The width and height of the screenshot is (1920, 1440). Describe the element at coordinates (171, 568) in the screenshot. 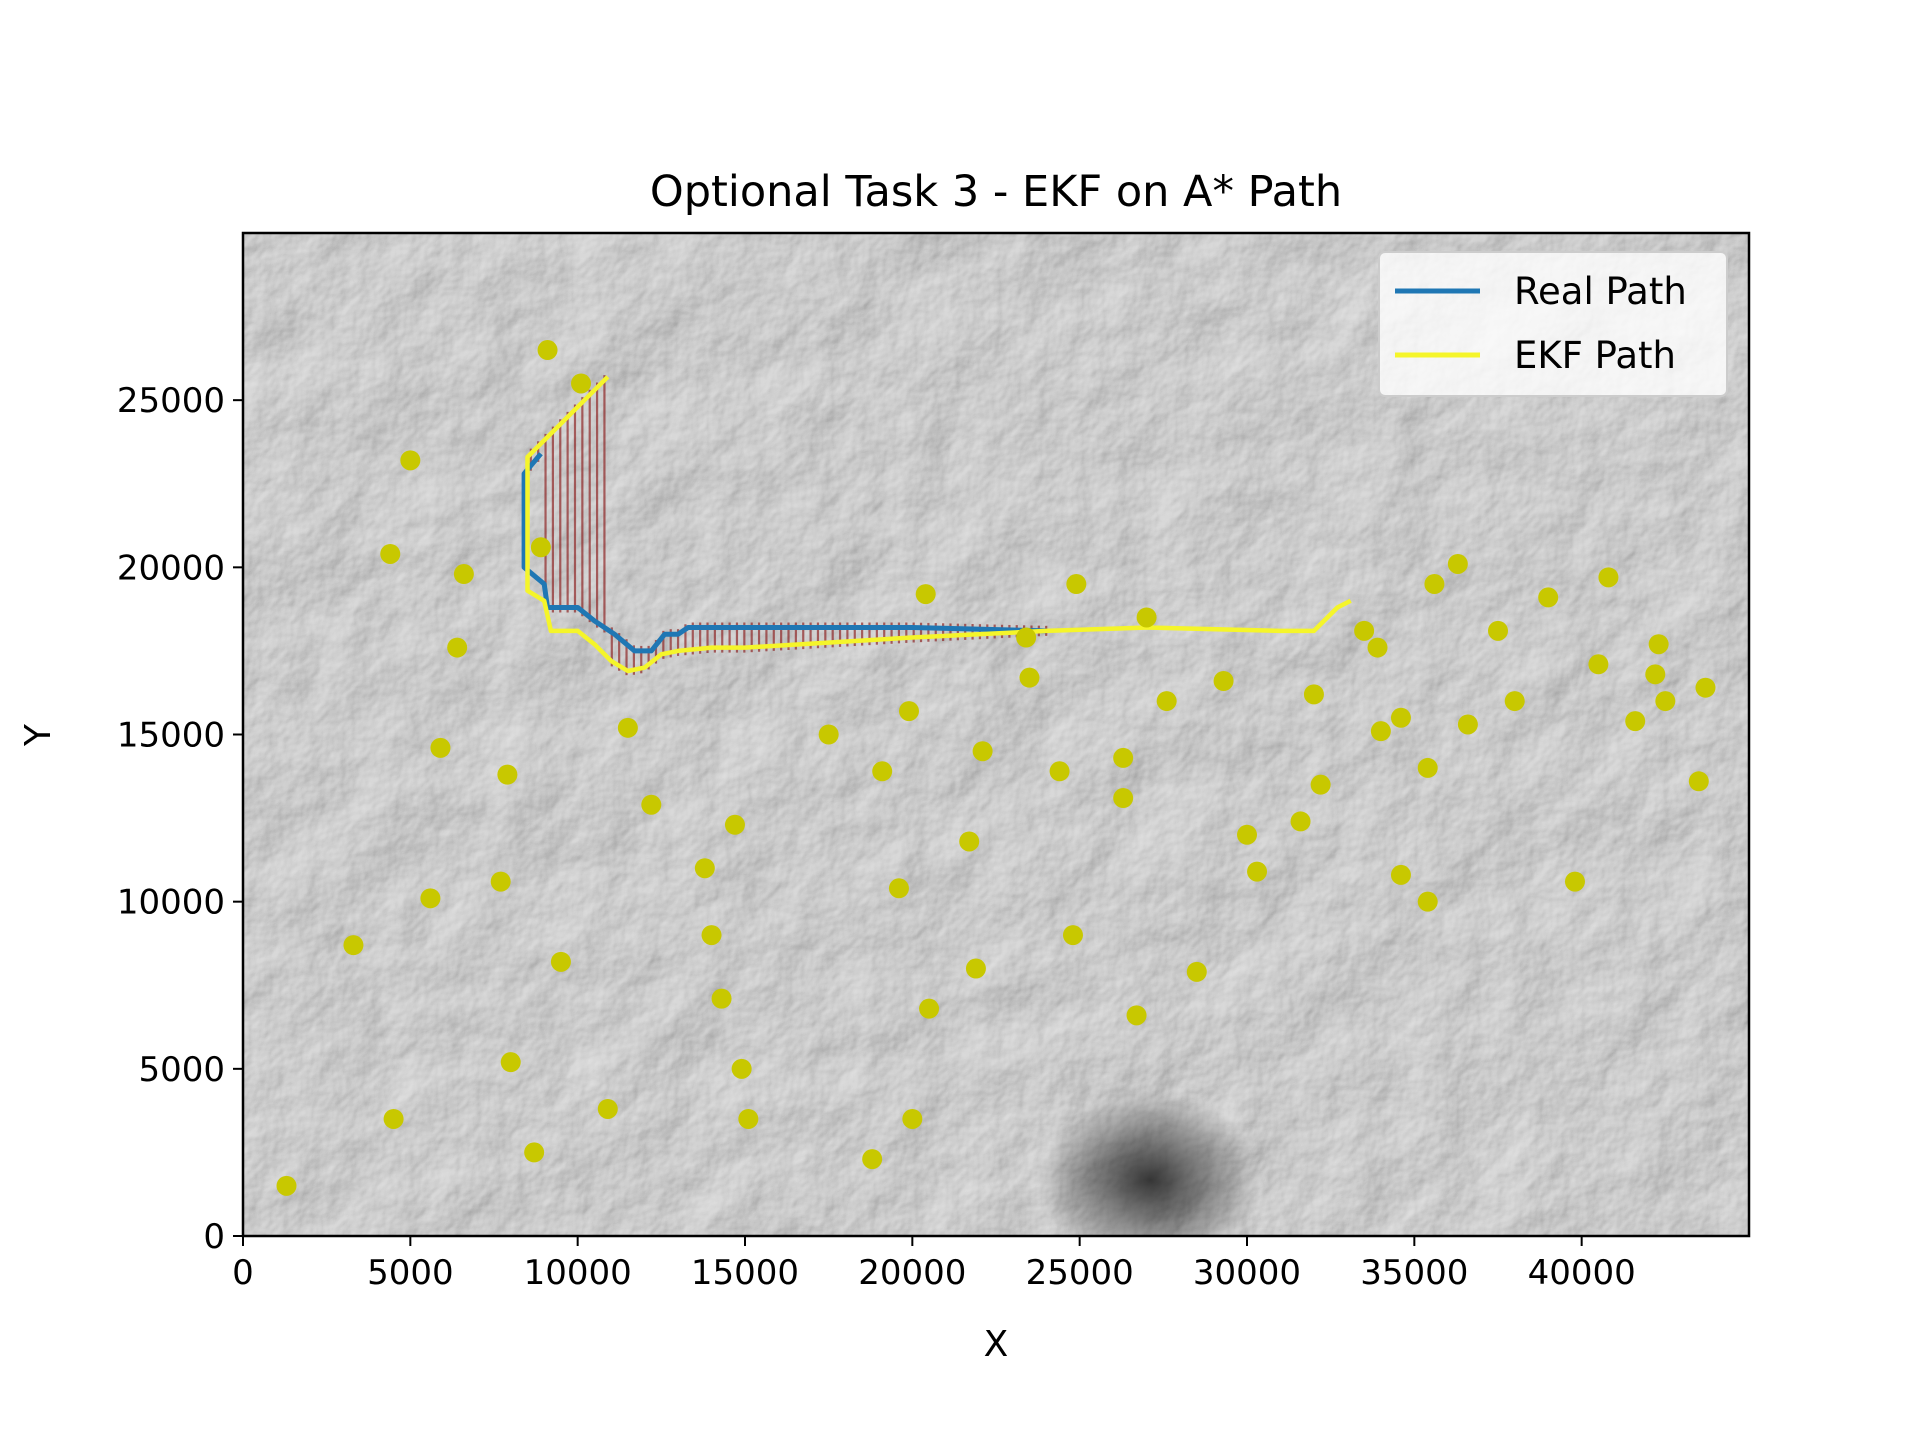

I see `y-tick-label: 20000` at that location.